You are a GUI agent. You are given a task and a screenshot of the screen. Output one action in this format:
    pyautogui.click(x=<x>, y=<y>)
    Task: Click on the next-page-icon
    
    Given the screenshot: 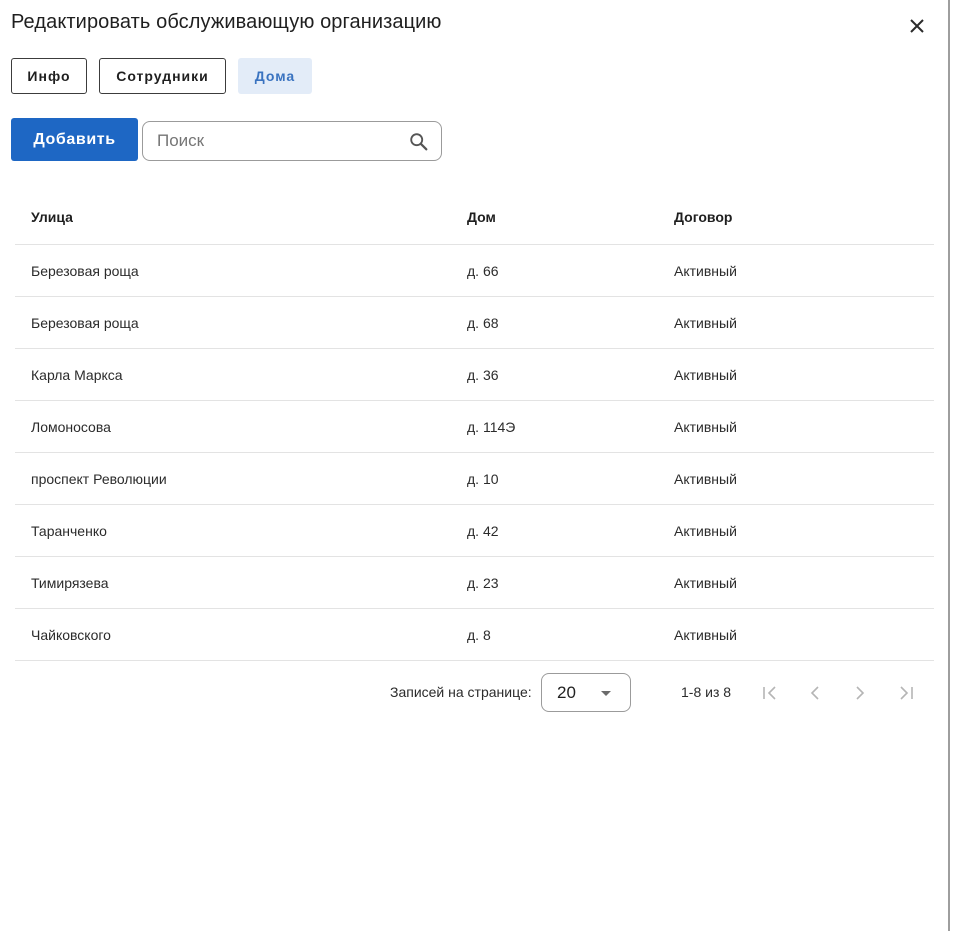 What is the action you would take?
    pyautogui.click(x=860, y=693)
    